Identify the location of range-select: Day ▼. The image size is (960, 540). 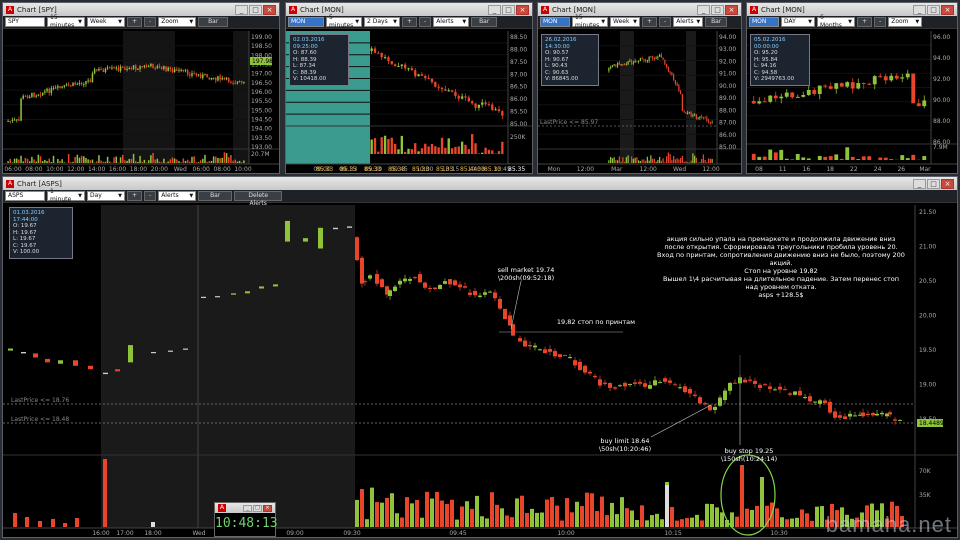
(106, 196).